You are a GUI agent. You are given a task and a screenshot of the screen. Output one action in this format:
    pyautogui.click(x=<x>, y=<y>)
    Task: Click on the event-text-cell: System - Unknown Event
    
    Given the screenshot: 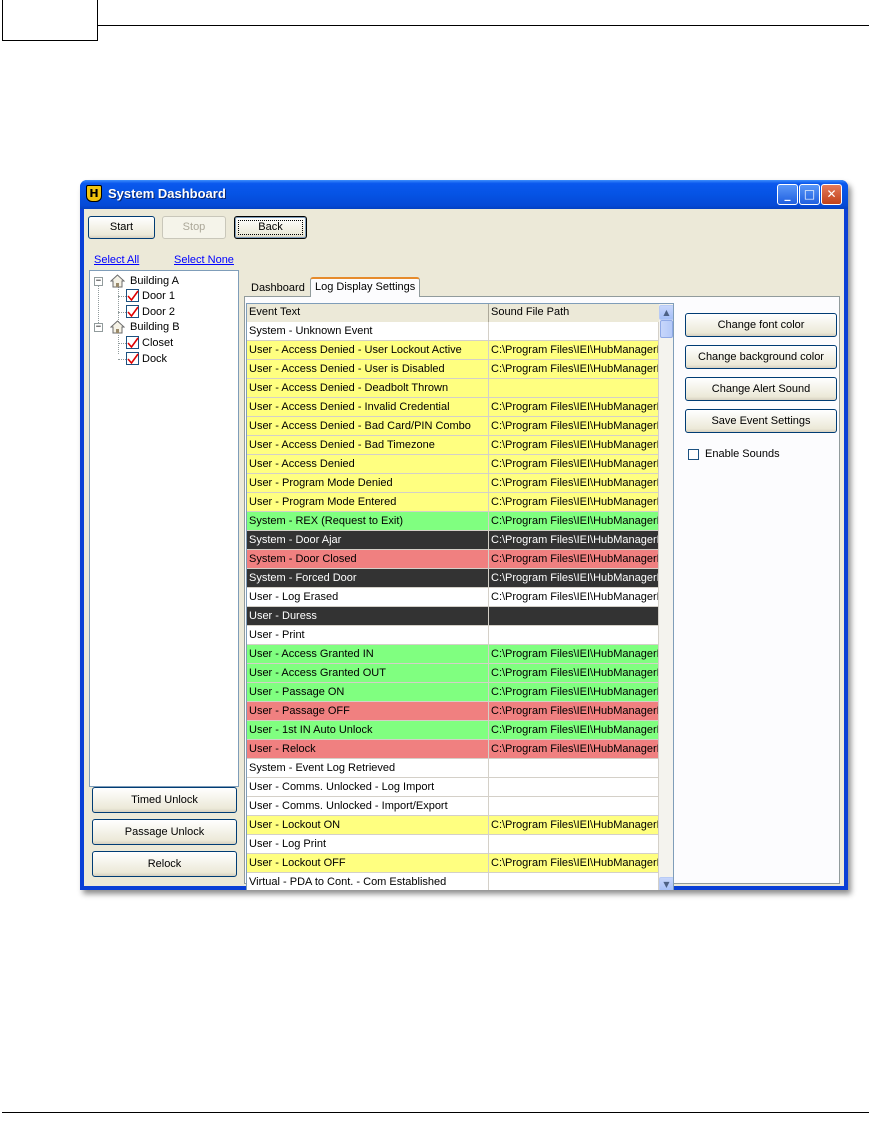 What is the action you would take?
    pyautogui.click(x=368, y=331)
    